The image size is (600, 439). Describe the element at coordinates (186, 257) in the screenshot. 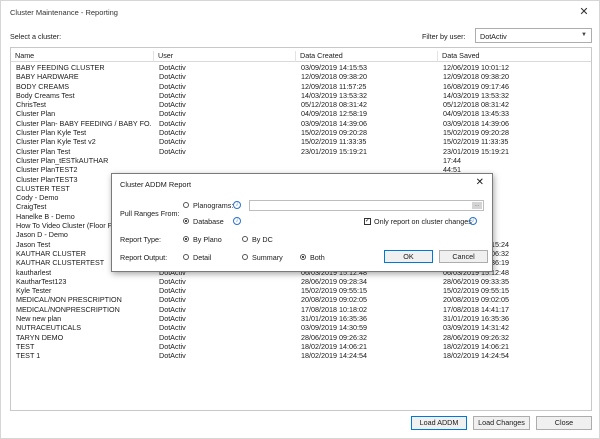

I see `detail-radio` at that location.